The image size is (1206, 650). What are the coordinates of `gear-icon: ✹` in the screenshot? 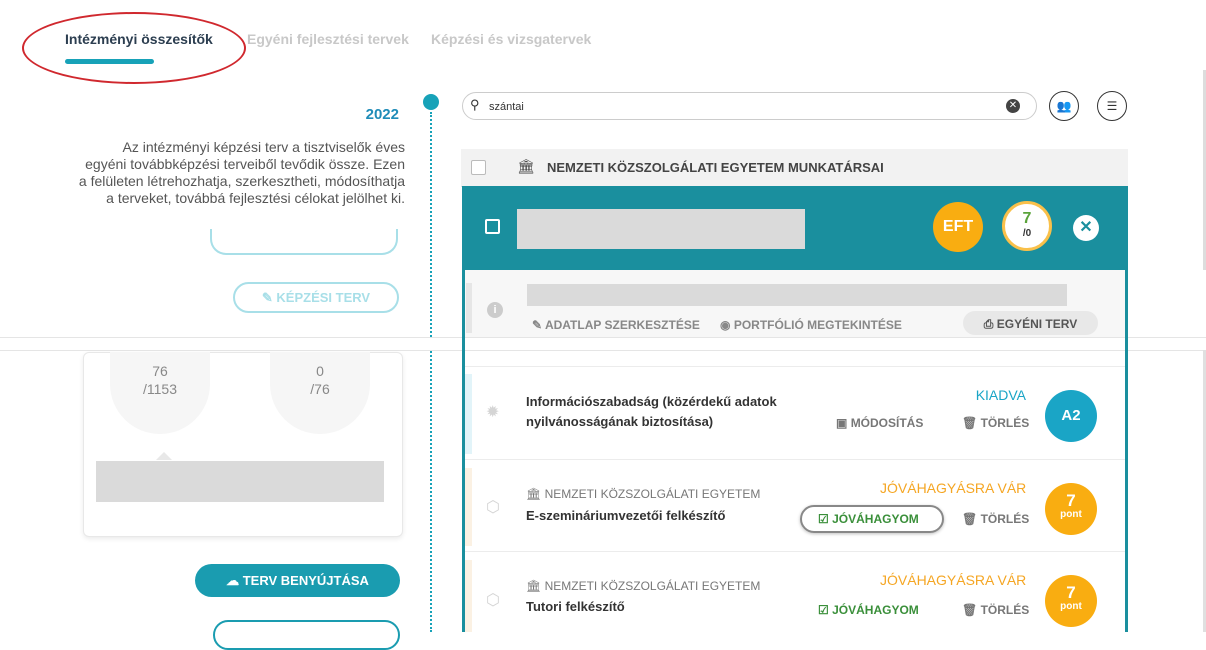 It's located at (493, 412).